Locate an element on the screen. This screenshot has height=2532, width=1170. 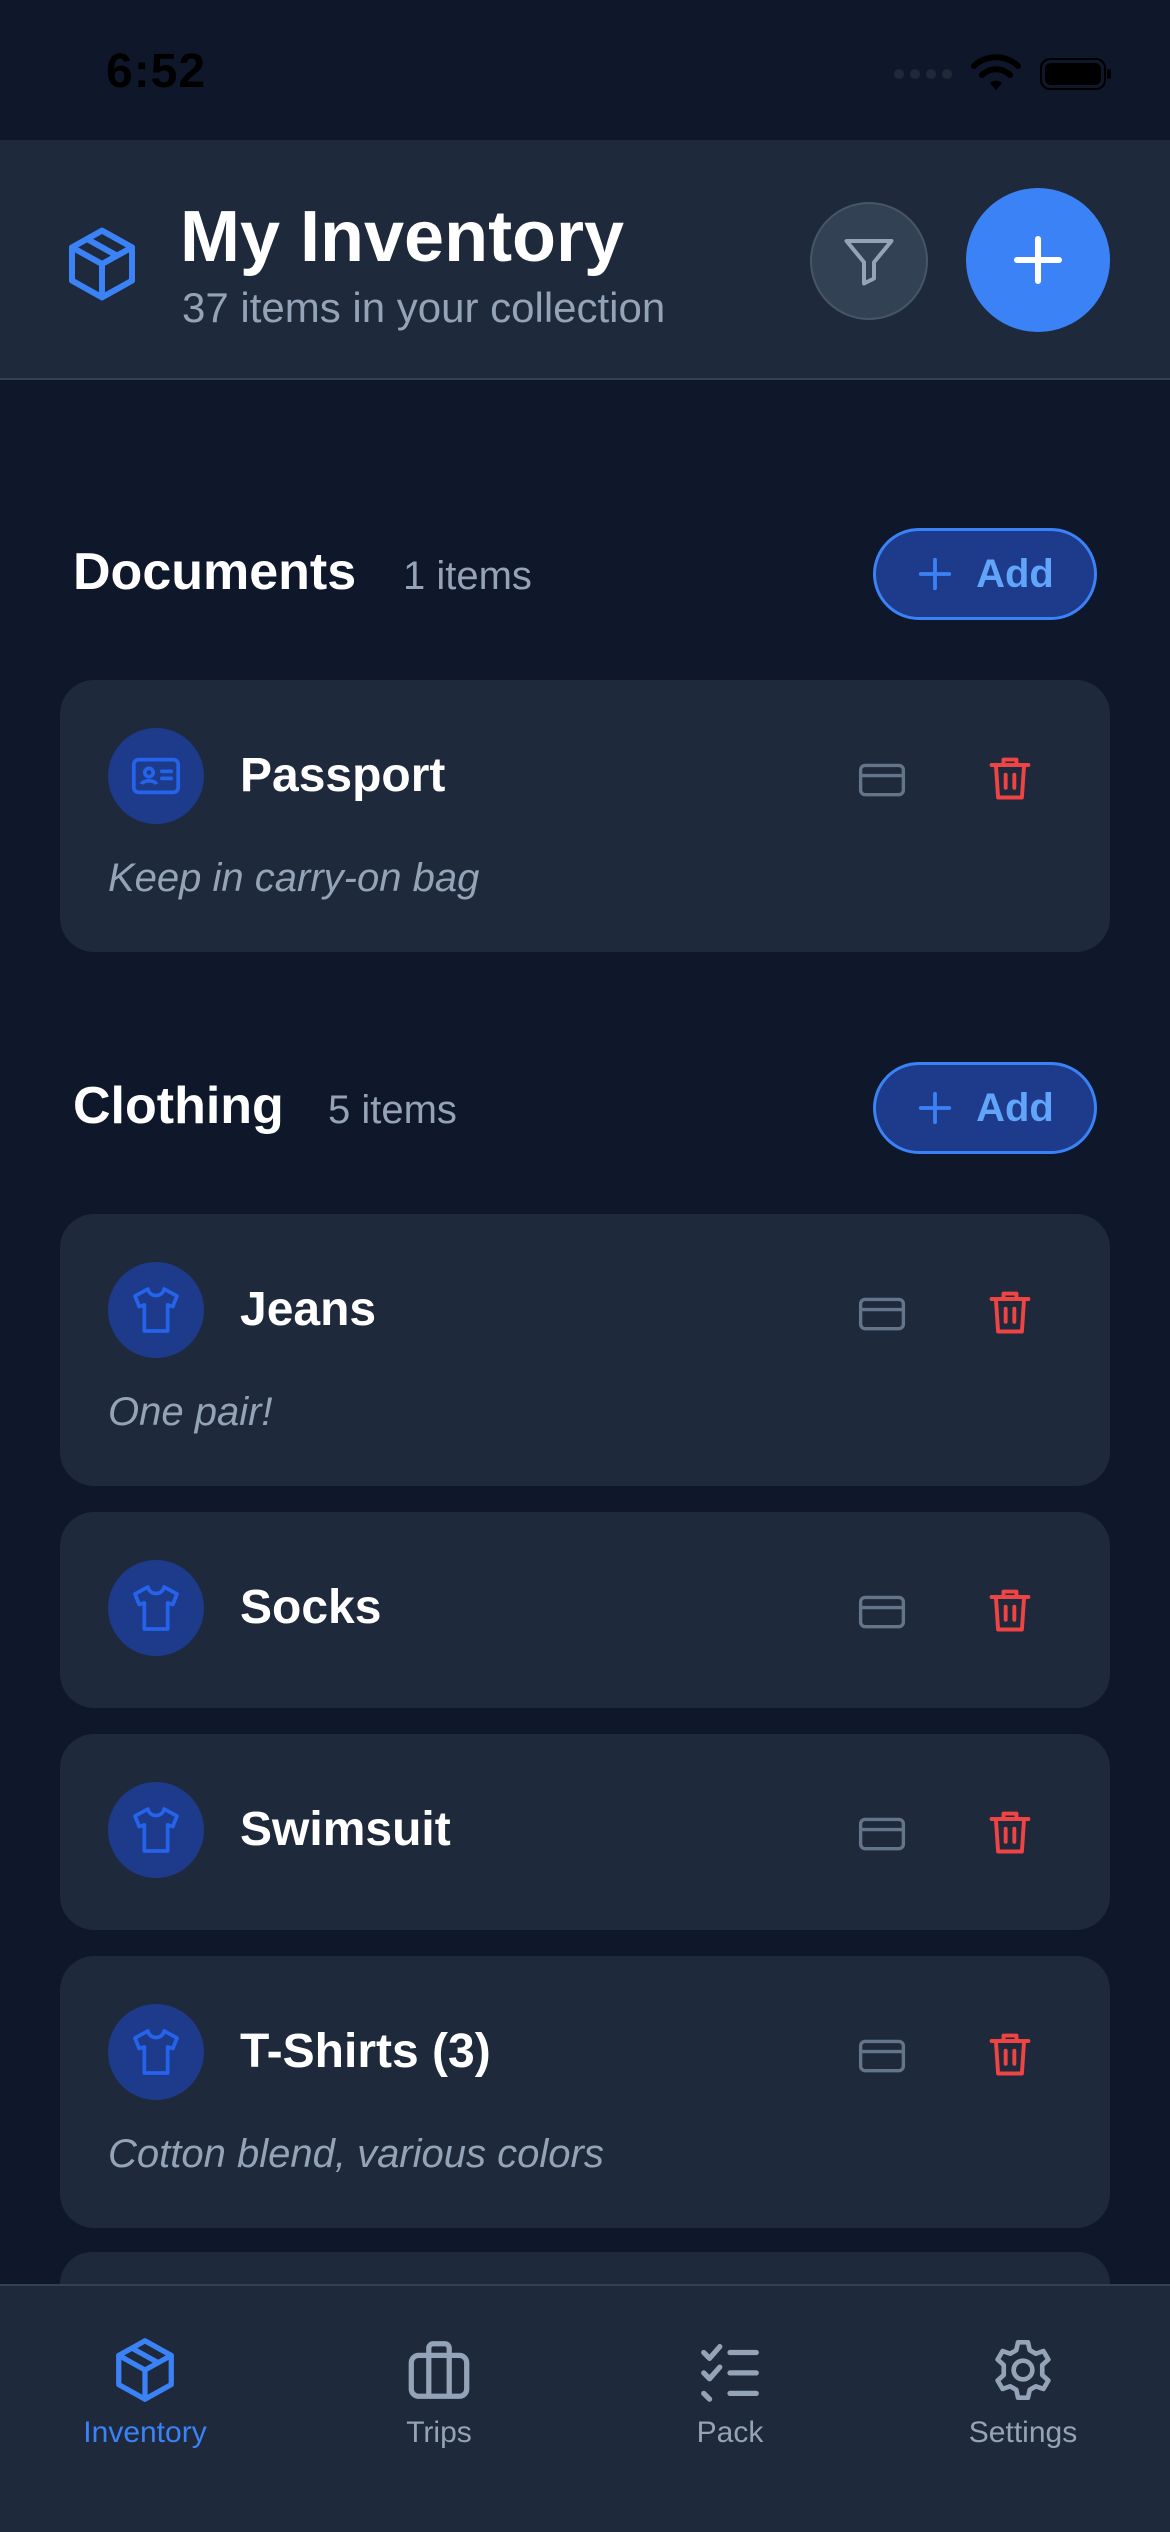
nav-tab-settings: Settings is located at coordinates (1023, 2392).